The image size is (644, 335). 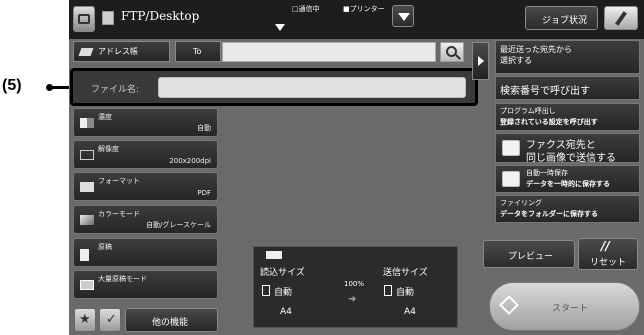 What do you see at coordinates (521, 203) in the screenshot?
I see `filing-line1: ファイリング` at bounding box center [521, 203].